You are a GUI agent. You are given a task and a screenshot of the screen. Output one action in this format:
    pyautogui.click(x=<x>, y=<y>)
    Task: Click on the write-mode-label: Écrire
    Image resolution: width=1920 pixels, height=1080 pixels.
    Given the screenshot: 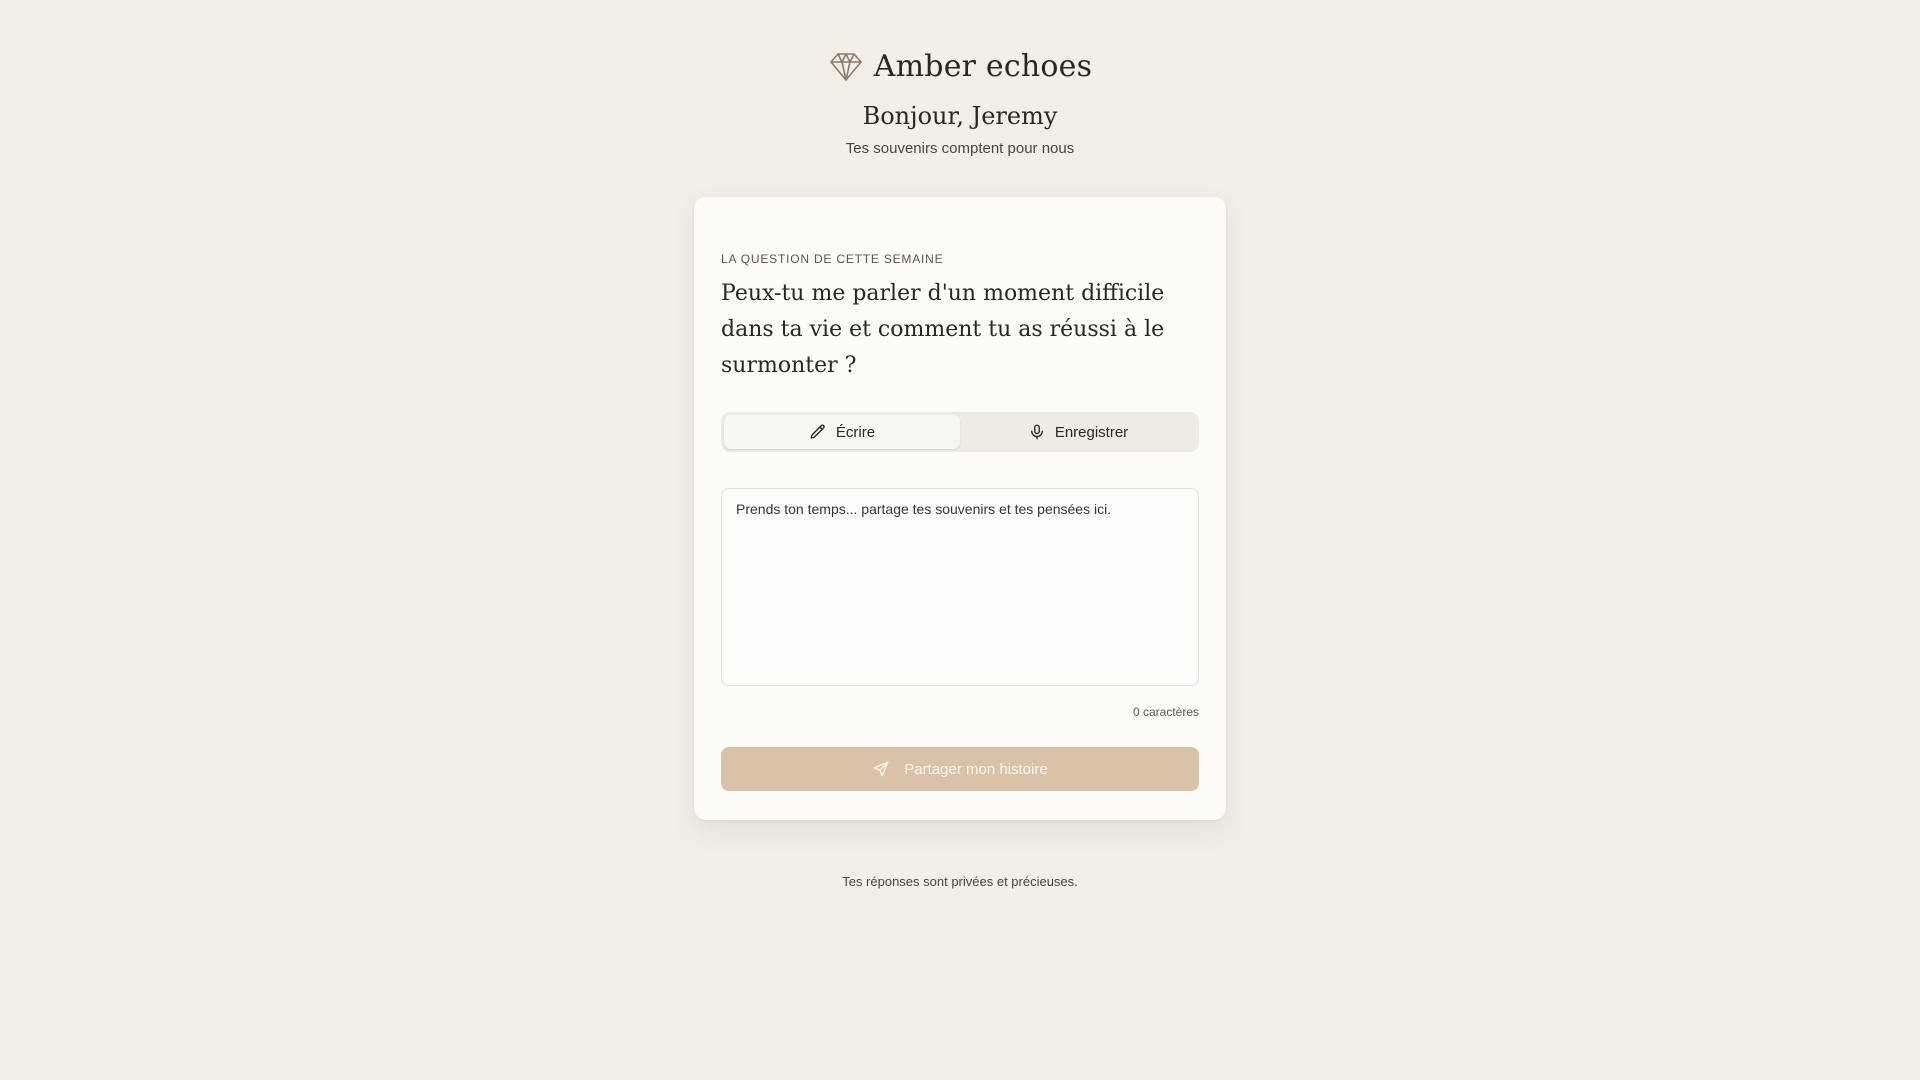 What is the action you would take?
    pyautogui.click(x=855, y=432)
    